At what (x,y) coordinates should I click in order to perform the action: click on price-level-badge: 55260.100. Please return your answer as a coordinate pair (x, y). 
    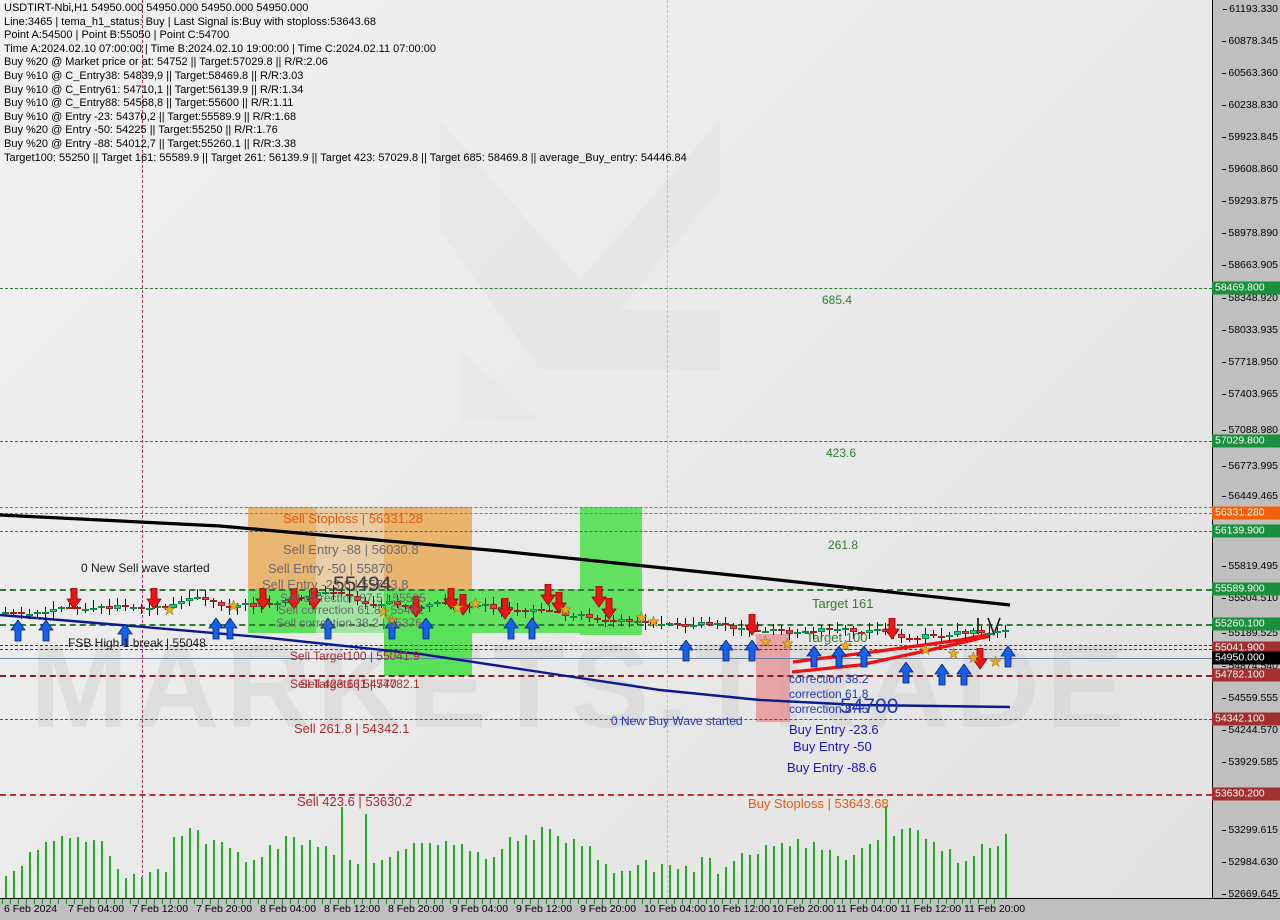
    Looking at the image, I should click on (1246, 624).